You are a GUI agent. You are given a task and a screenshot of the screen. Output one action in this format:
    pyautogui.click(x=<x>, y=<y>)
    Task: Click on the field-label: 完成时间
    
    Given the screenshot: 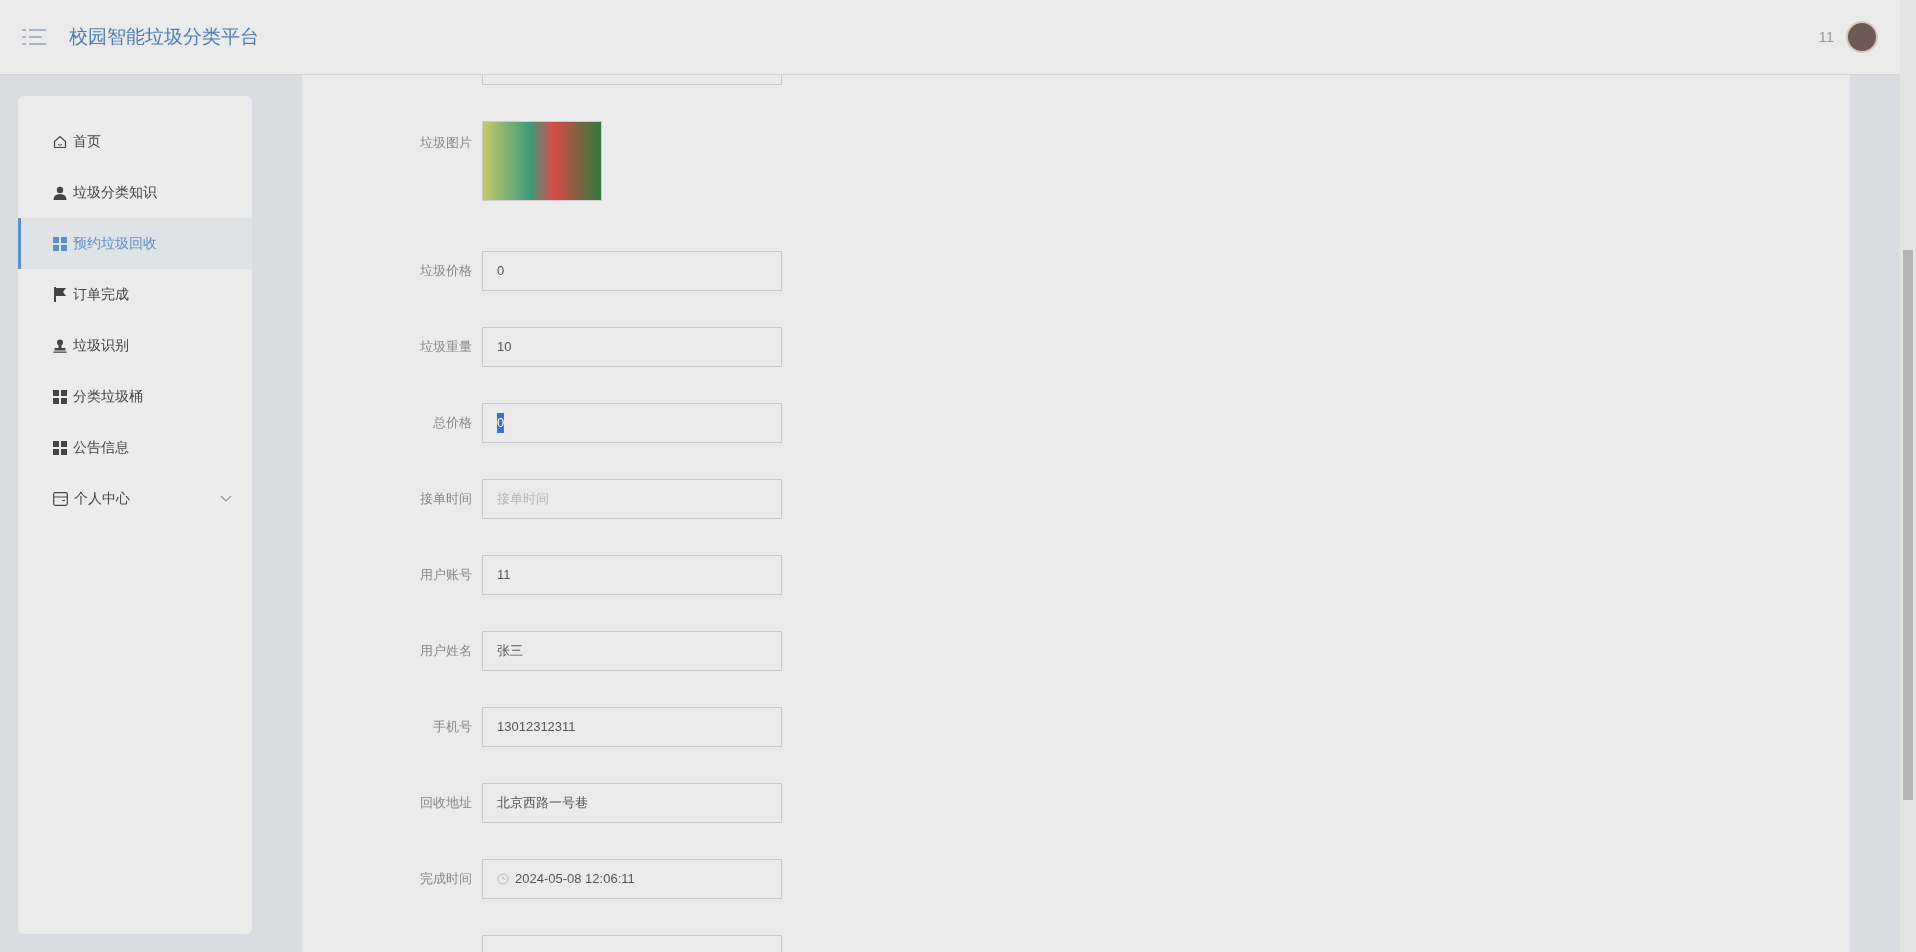 What is the action you would take?
    pyautogui.click(x=445, y=879)
    